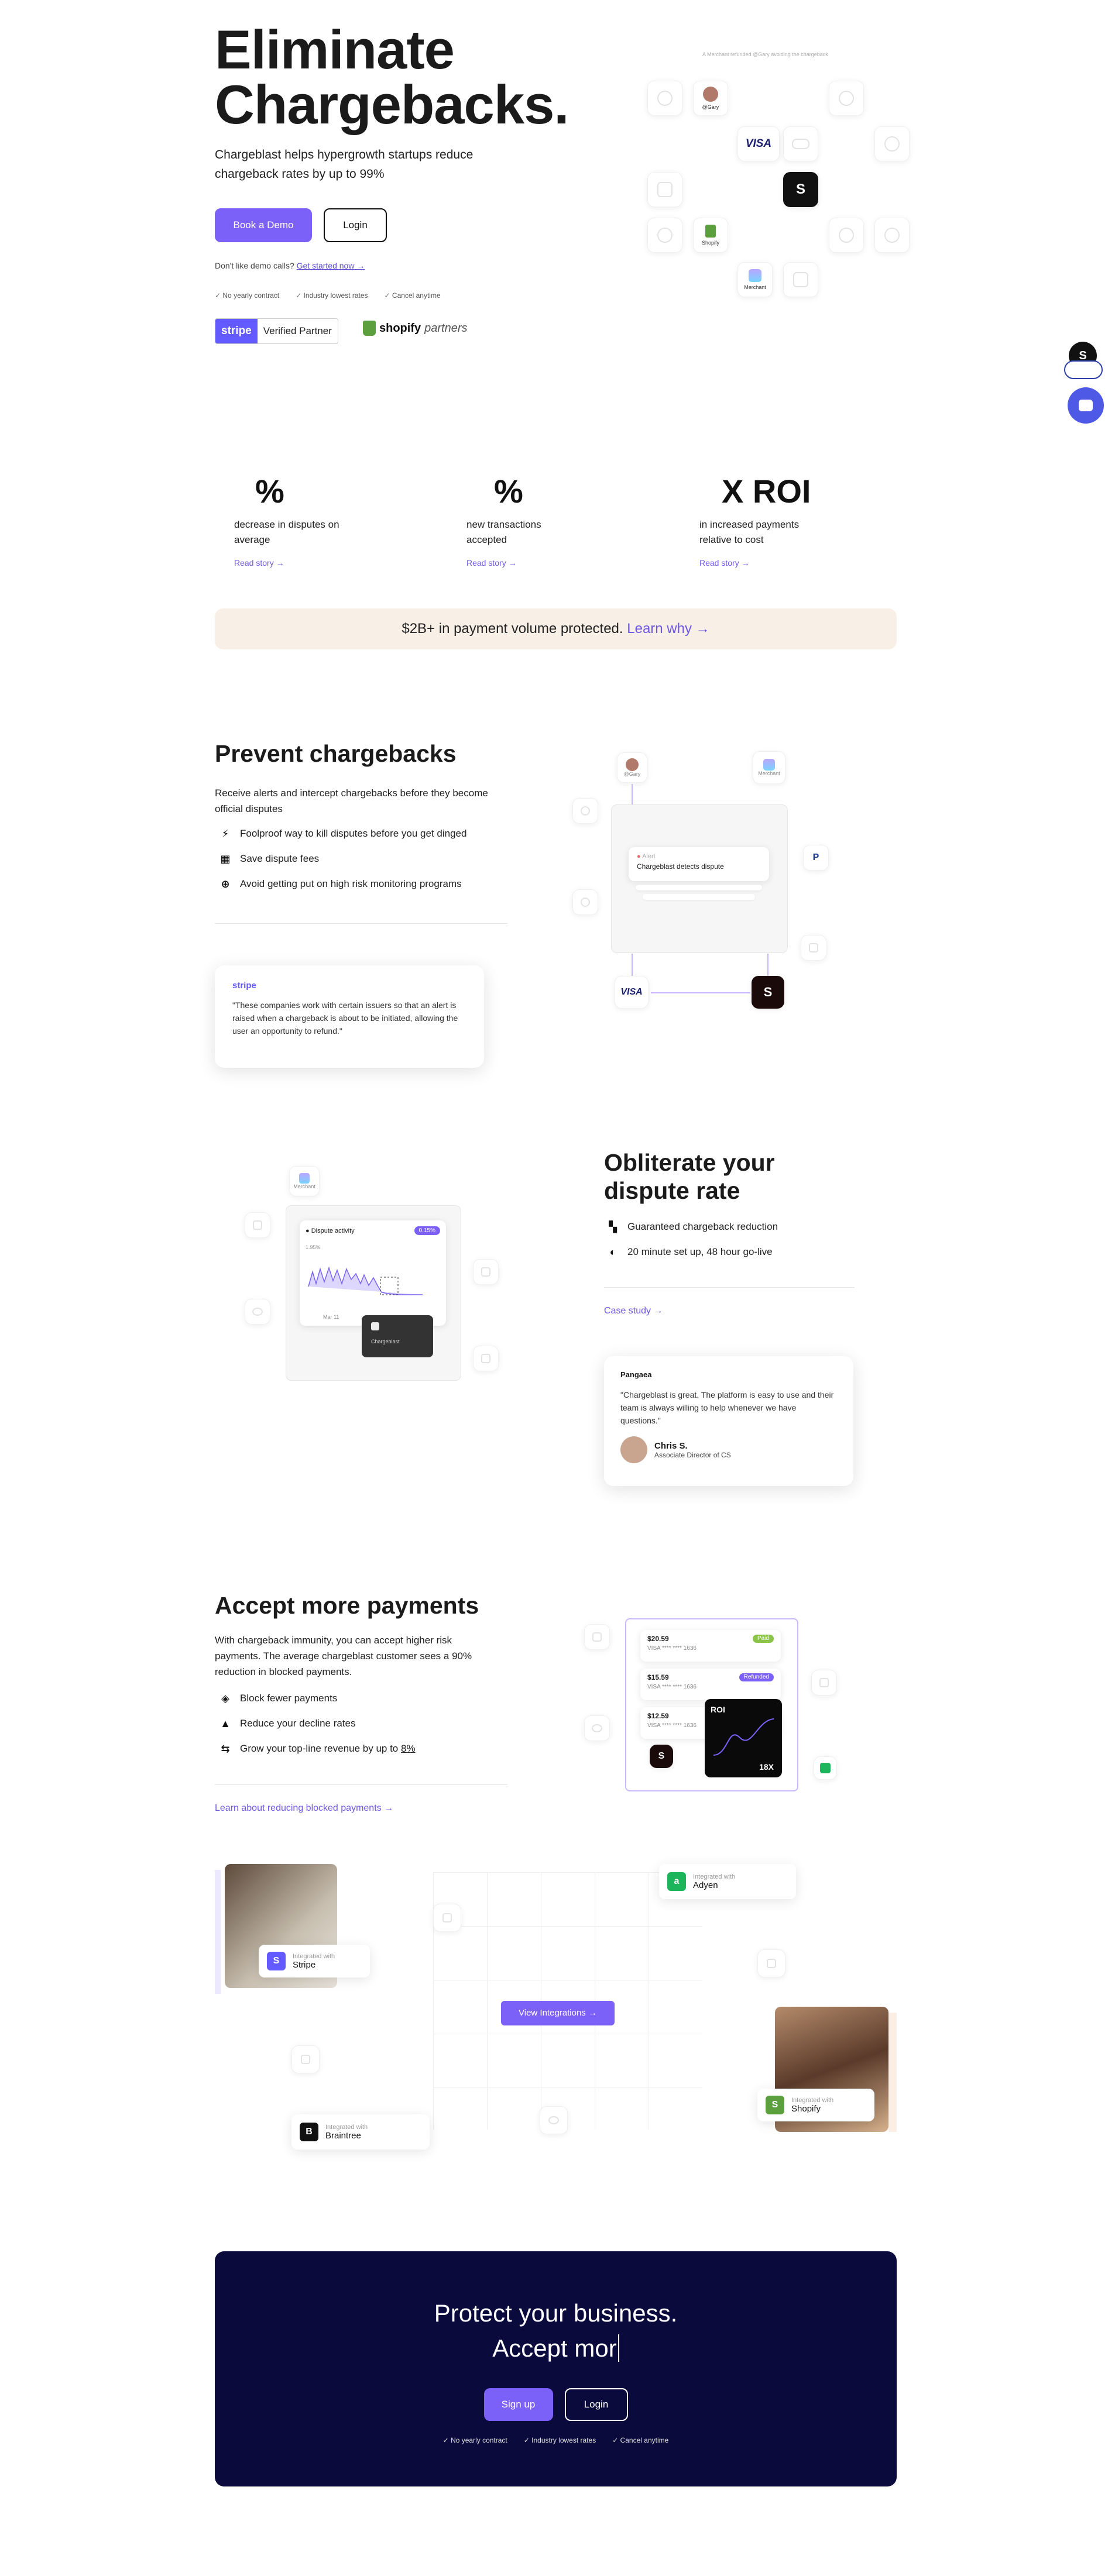 This screenshot has height=2576, width=1115. What do you see at coordinates (304, 1809) in the screenshot?
I see `learn-blocked-payments-link: Learn about reducing blocked payments →` at bounding box center [304, 1809].